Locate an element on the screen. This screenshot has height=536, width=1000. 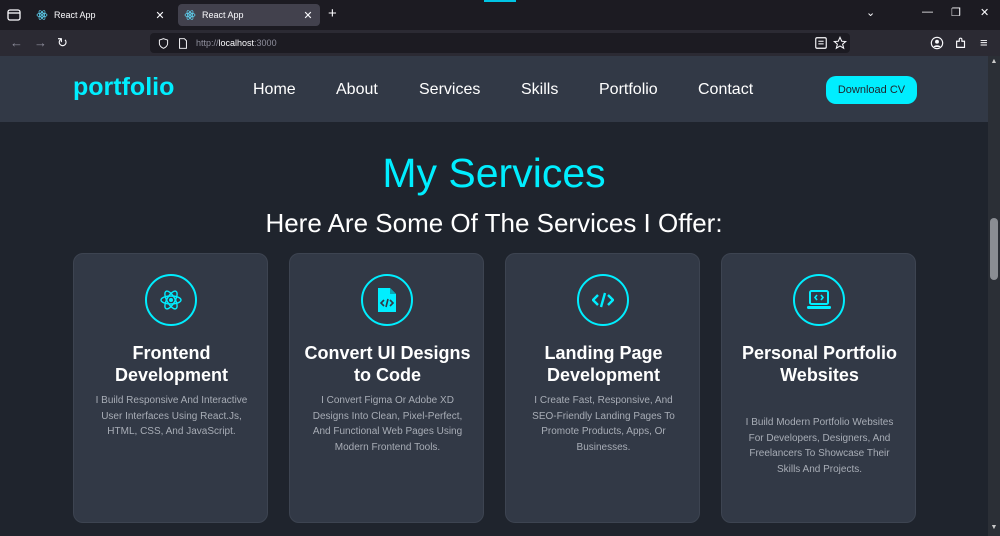
card-title: Personal Portfolio Websites is located at coordinates (819, 364).